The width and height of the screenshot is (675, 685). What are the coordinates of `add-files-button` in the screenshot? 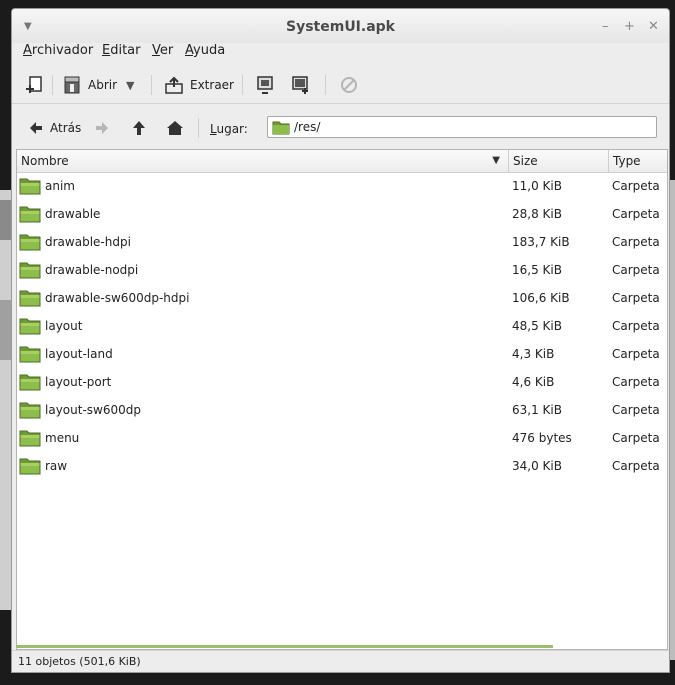 It's located at (265, 85).